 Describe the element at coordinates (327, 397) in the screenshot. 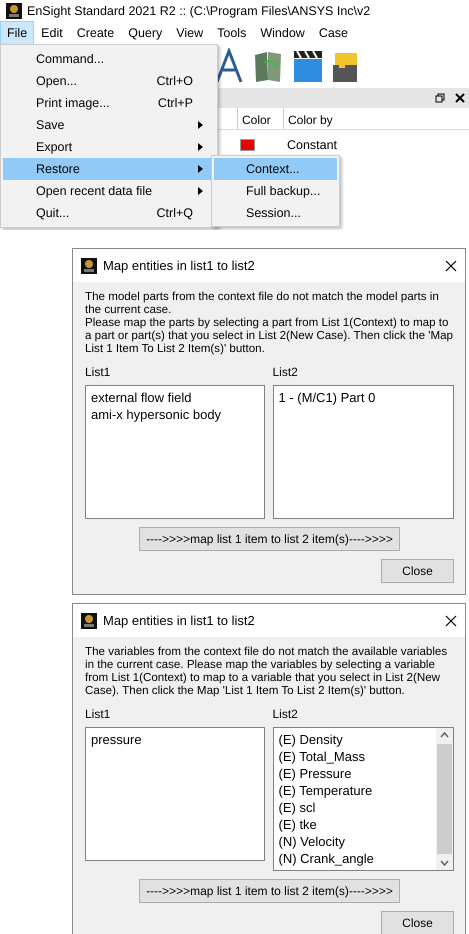

I see `list-item: 1 - (M/C1) Part 0` at that location.